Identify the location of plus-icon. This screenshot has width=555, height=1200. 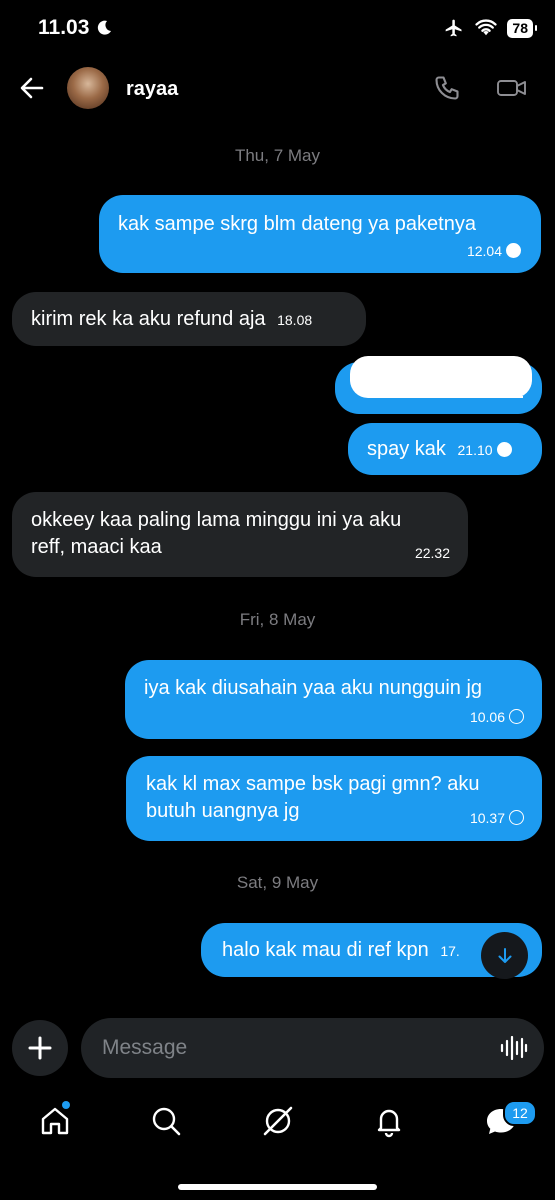
(40, 1048).